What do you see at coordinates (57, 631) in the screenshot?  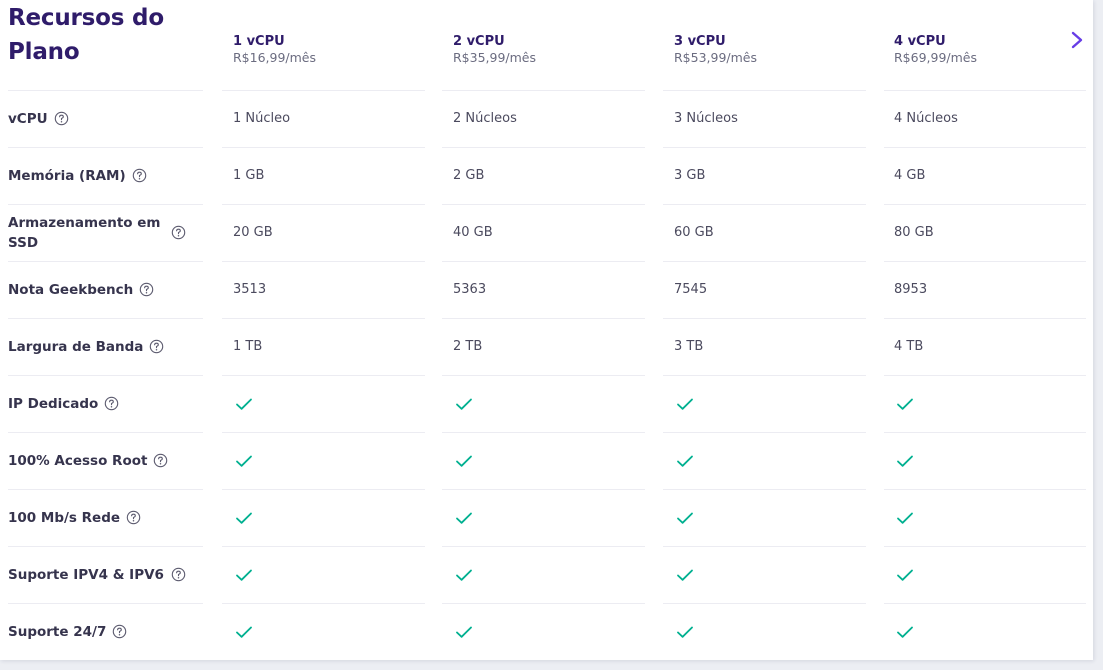 I see `feature-label-text: Suporte 24/7` at bounding box center [57, 631].